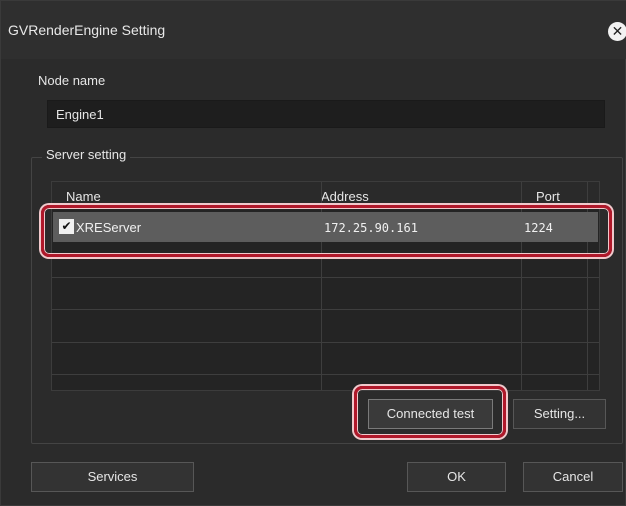 This screenshot has height=506, width=626. What do you see at coordinates (430, 412) in the screenshot?
I see `button-highlight` at bounding box center [430, 412].